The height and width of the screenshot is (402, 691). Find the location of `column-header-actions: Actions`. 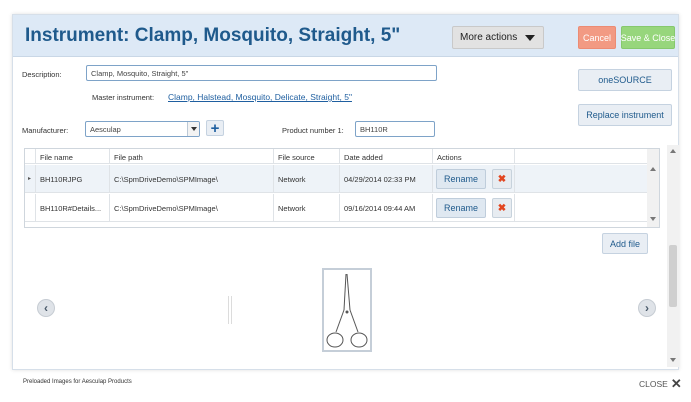

column-header-actions: Actions is located at coordinates (473, 156).